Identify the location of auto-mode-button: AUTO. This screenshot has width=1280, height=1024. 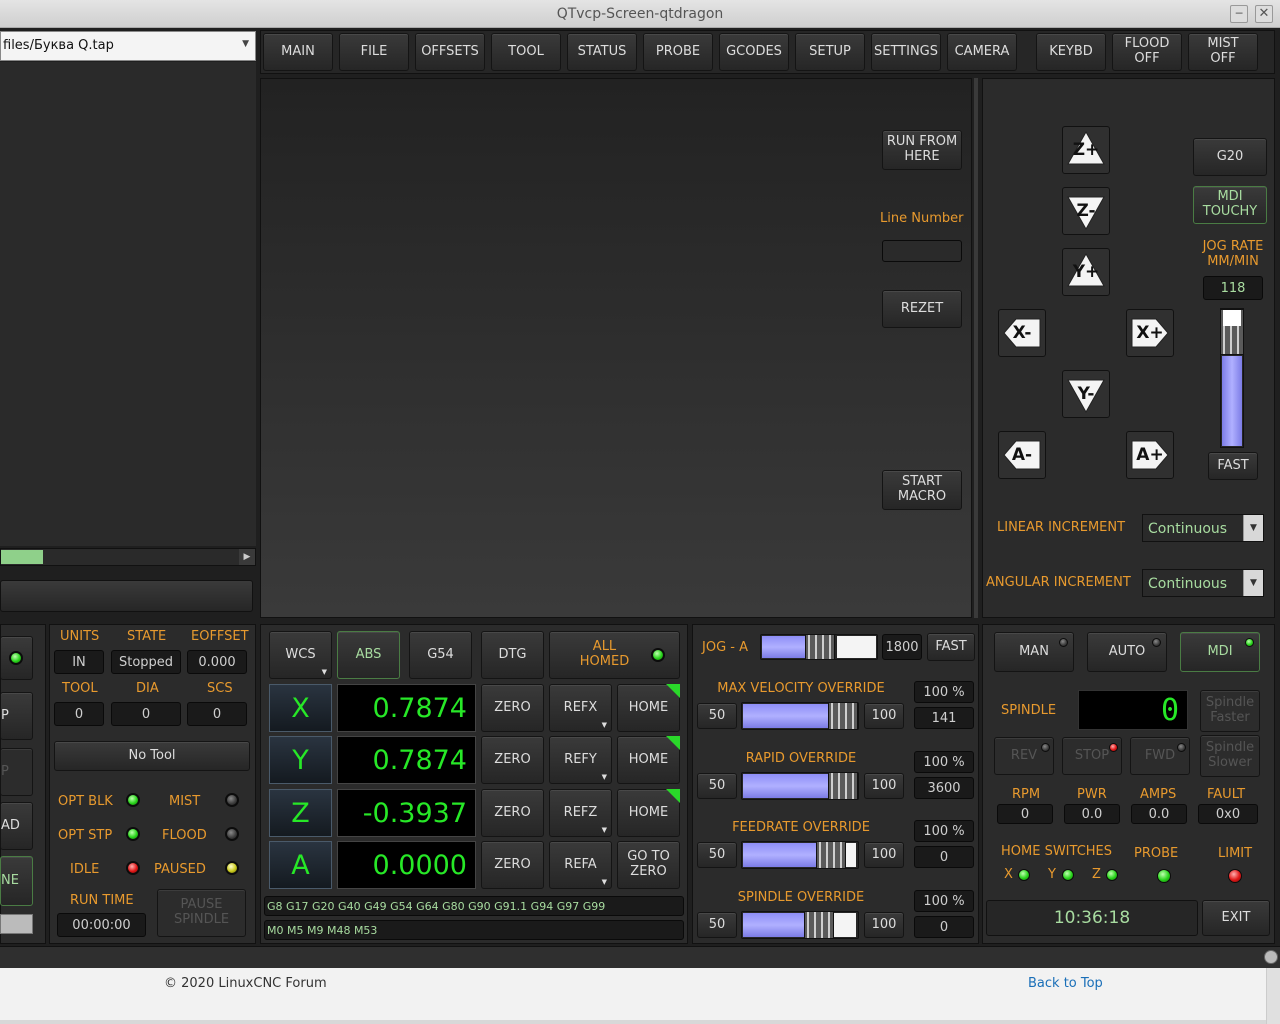
(1127, 652).